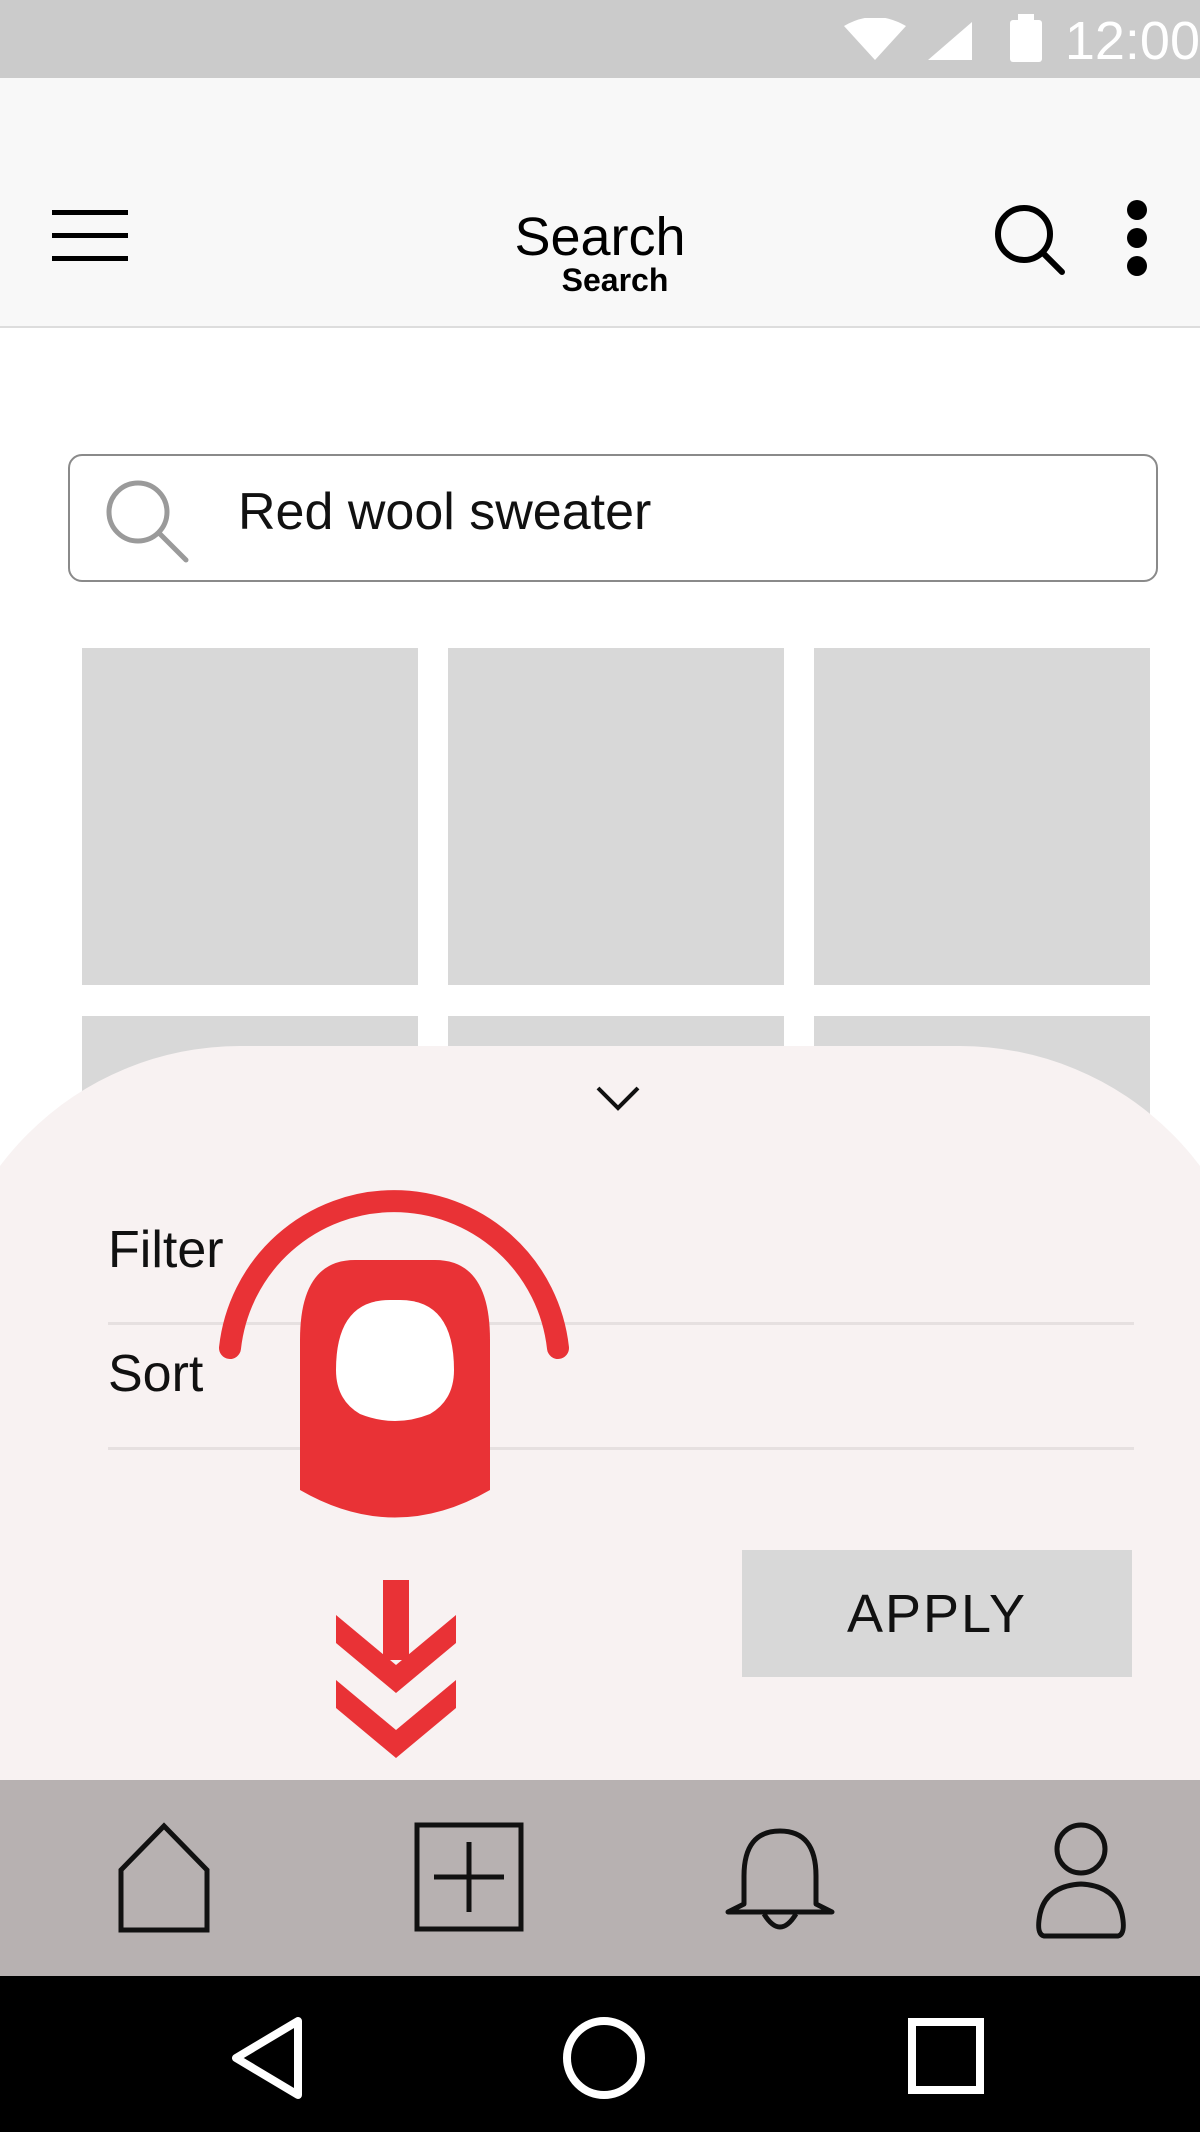  What do you see at coordinates (600, 39) in the screenshot?
I see `status-bar: 12:00` at bounding box center [600, 39].